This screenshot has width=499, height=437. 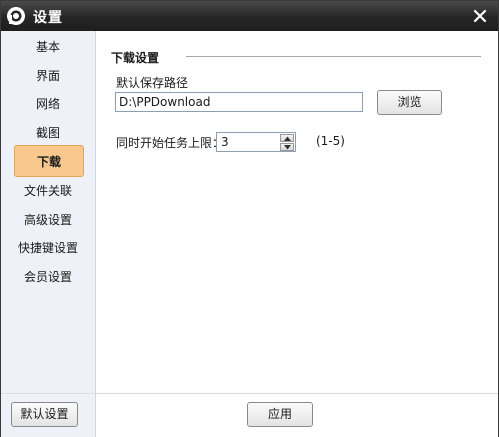 I want to click on max-tasks-value: 3, so click(x=225, y=142).